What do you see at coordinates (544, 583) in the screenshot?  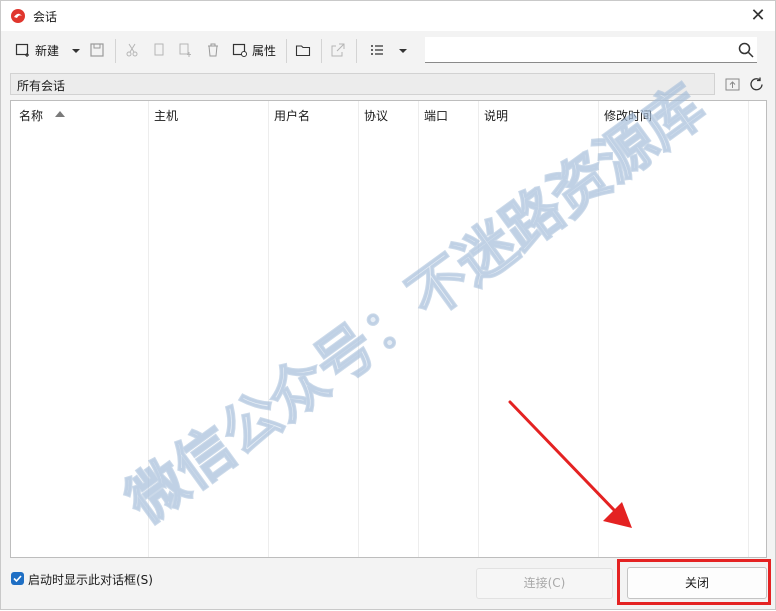 I see `connect-button: 连接(C)` at bounding box center [544, 583].